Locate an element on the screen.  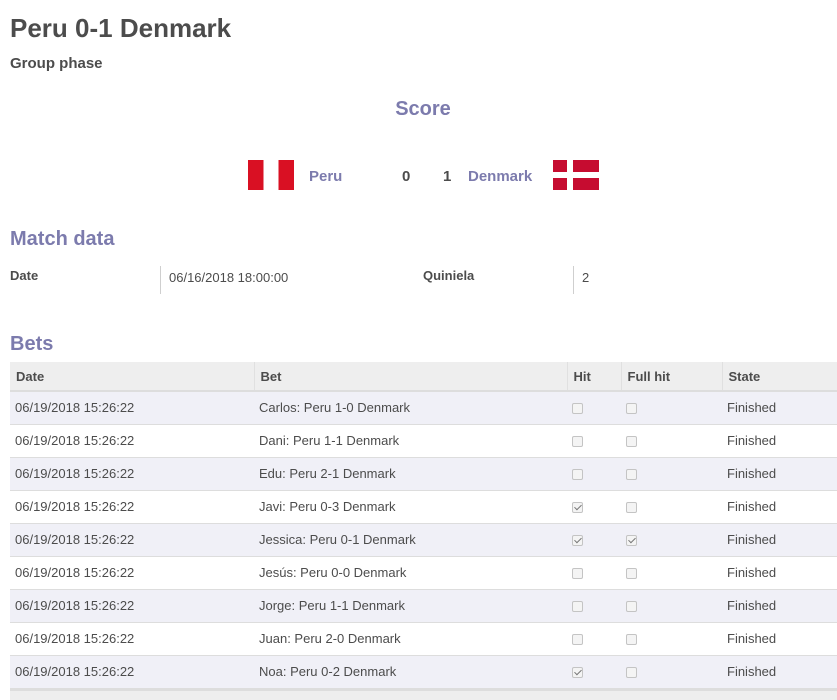
match-phase: Group phase is located at coordinates (56, 63).